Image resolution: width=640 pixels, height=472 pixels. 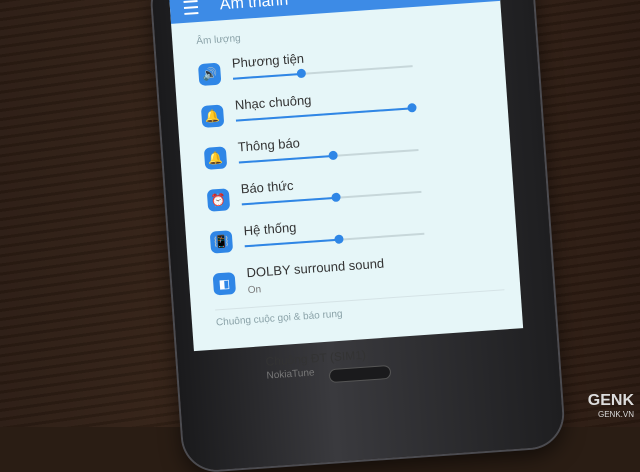 What do you see at coordinates (270, 229) in the screenshot?
I see `volume-label: Hệ thống` at bounding box center [270, 229].